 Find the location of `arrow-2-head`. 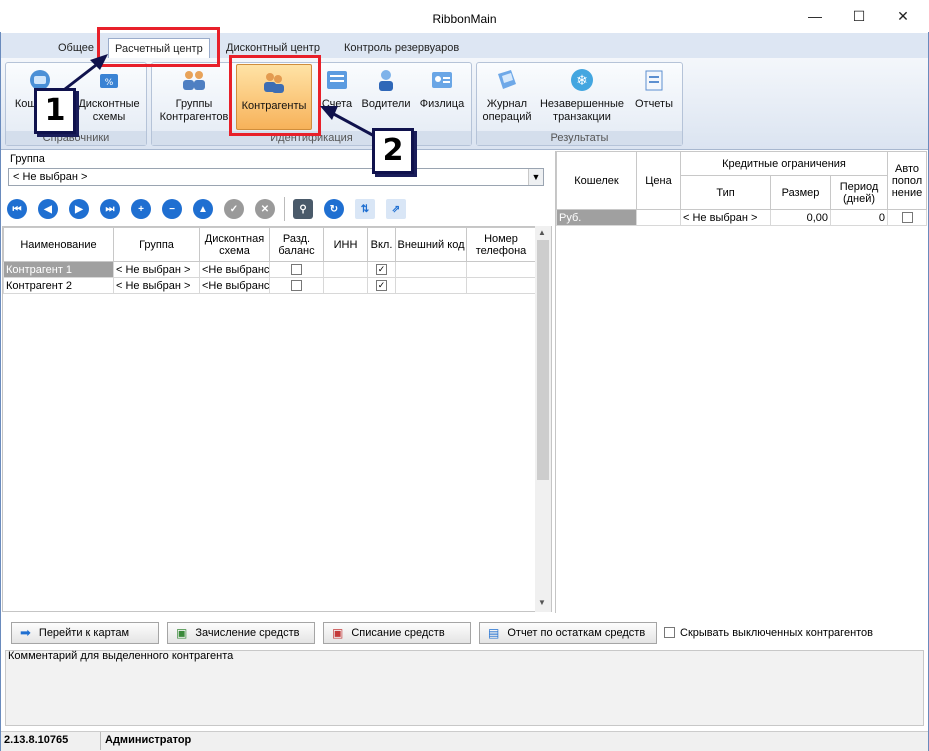

arrow-2-head is located at coordinates (329, 113).